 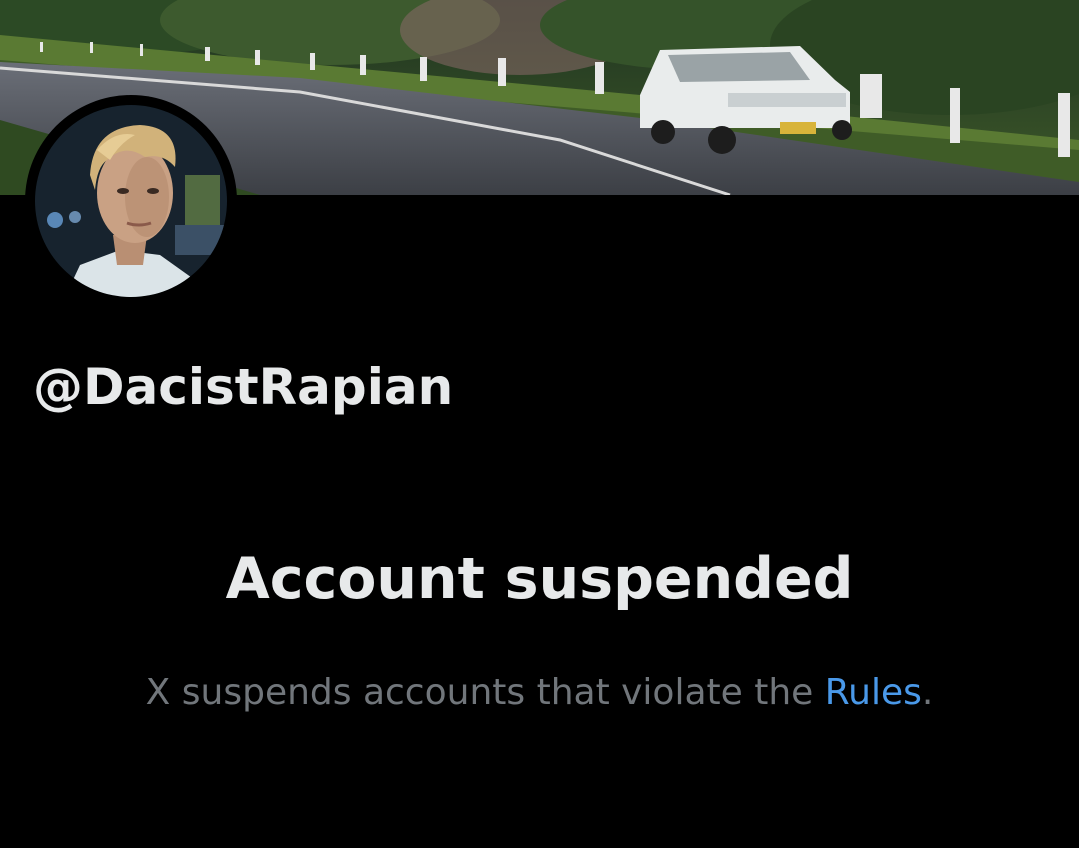 I want to click on suspension-message-text: X suspends accounts that violate the, so click(x=485, y=692).